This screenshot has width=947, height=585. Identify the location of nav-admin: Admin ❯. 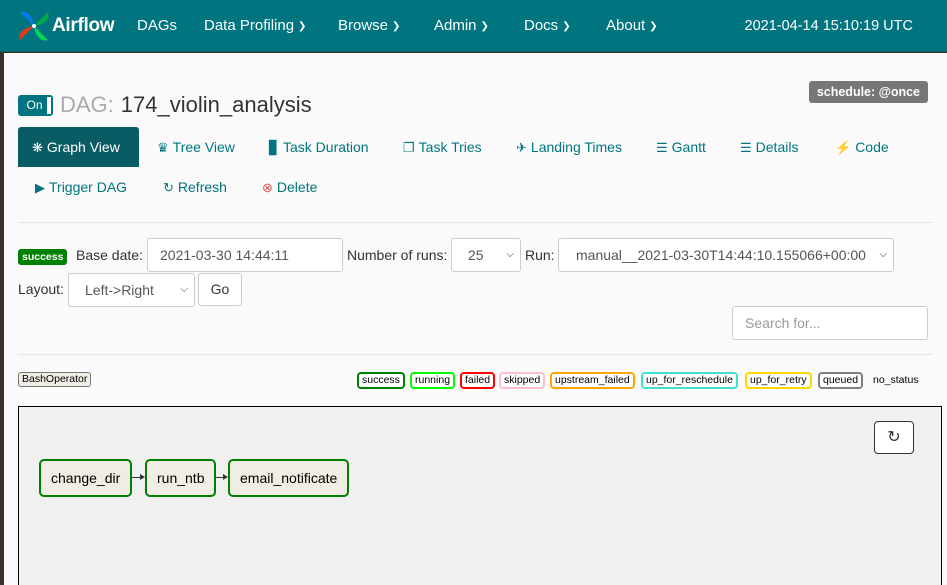
(461, 26).